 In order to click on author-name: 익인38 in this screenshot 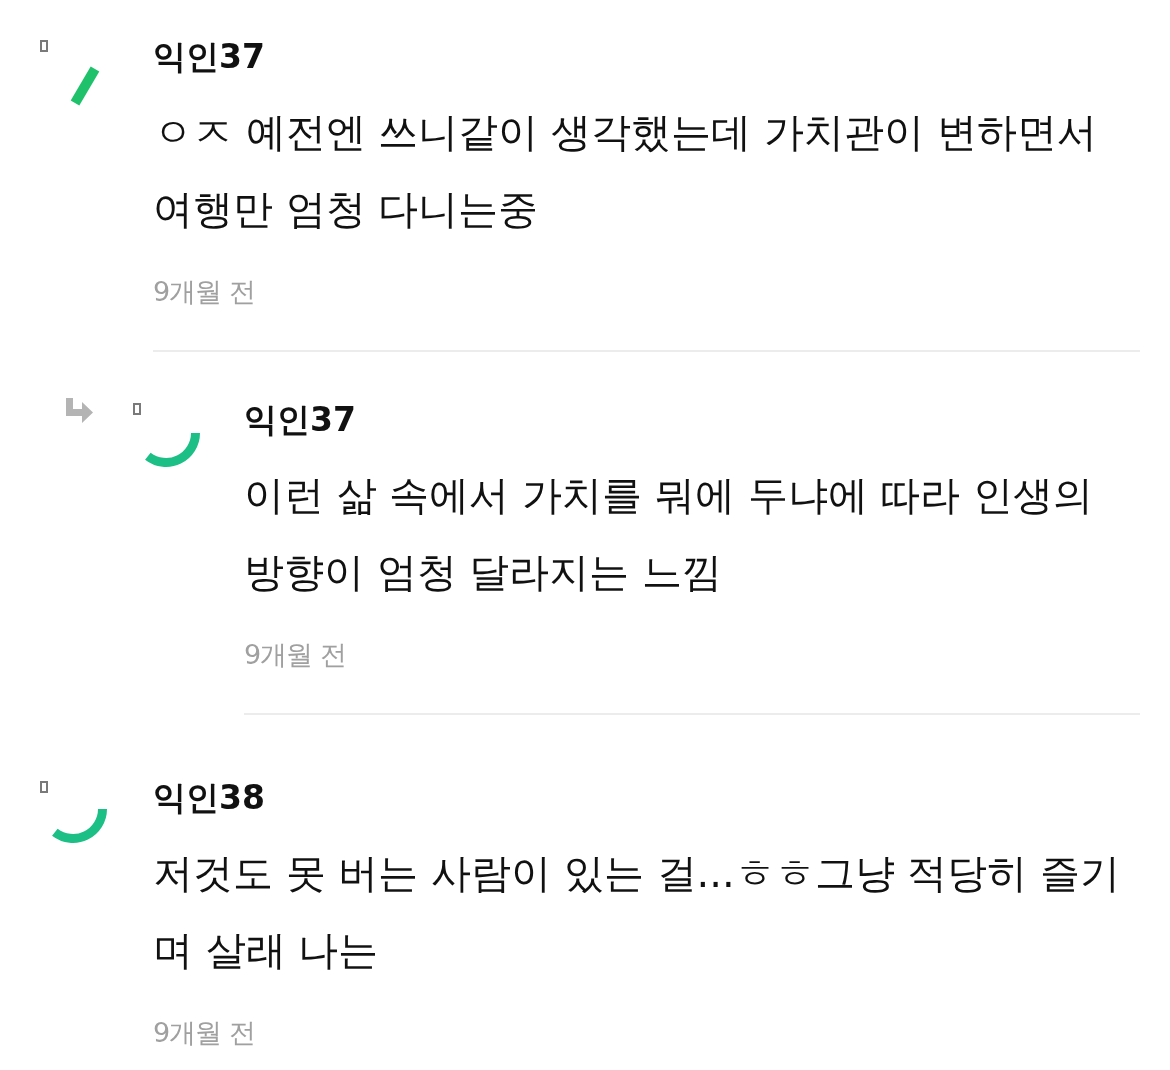, I will do `click(209, 798)`.